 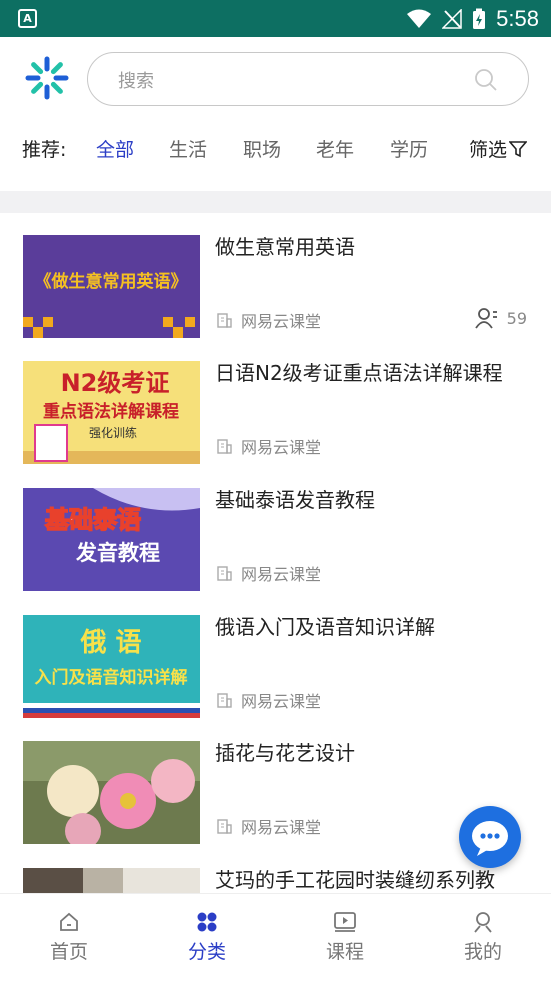 What do you see at coordinates (136, 81) in the screenshot?
I see `search-placeholder: 搜索` at bounding box center [136, 81].